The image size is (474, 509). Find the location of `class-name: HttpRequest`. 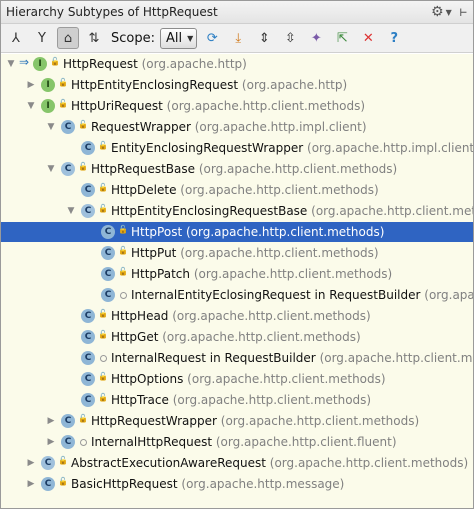

class-name: HttpRequest is located at coordinates (100, 64).